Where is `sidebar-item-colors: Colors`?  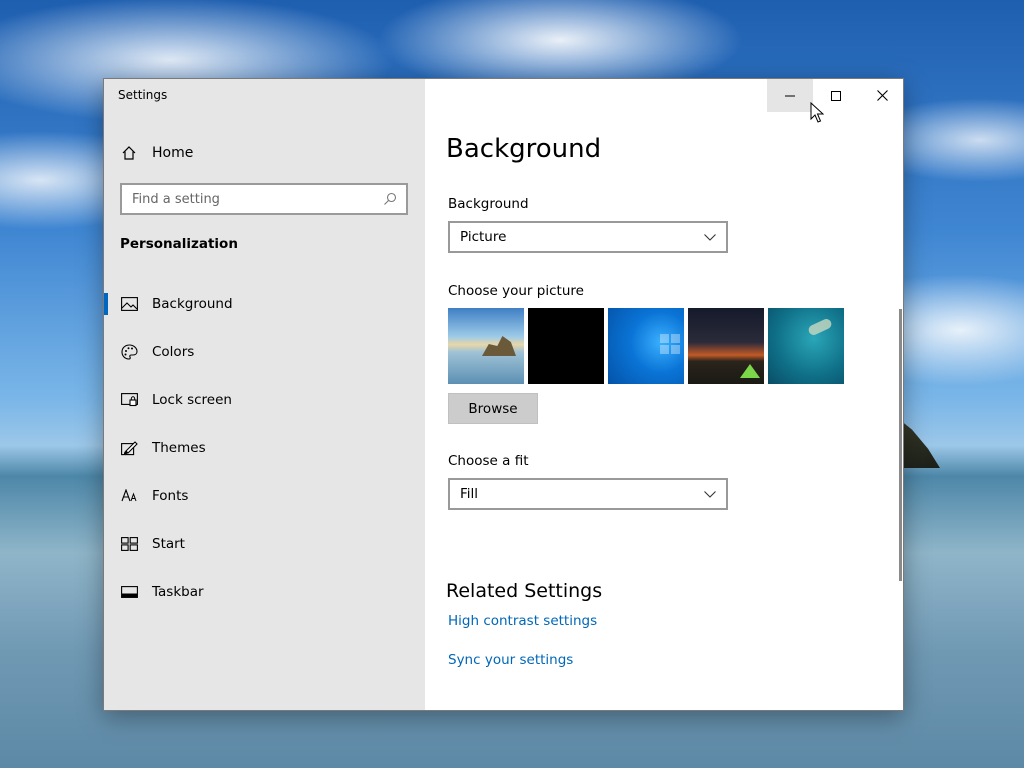
sidebar-item-colors: Colors is located at coordinates (264, 352).